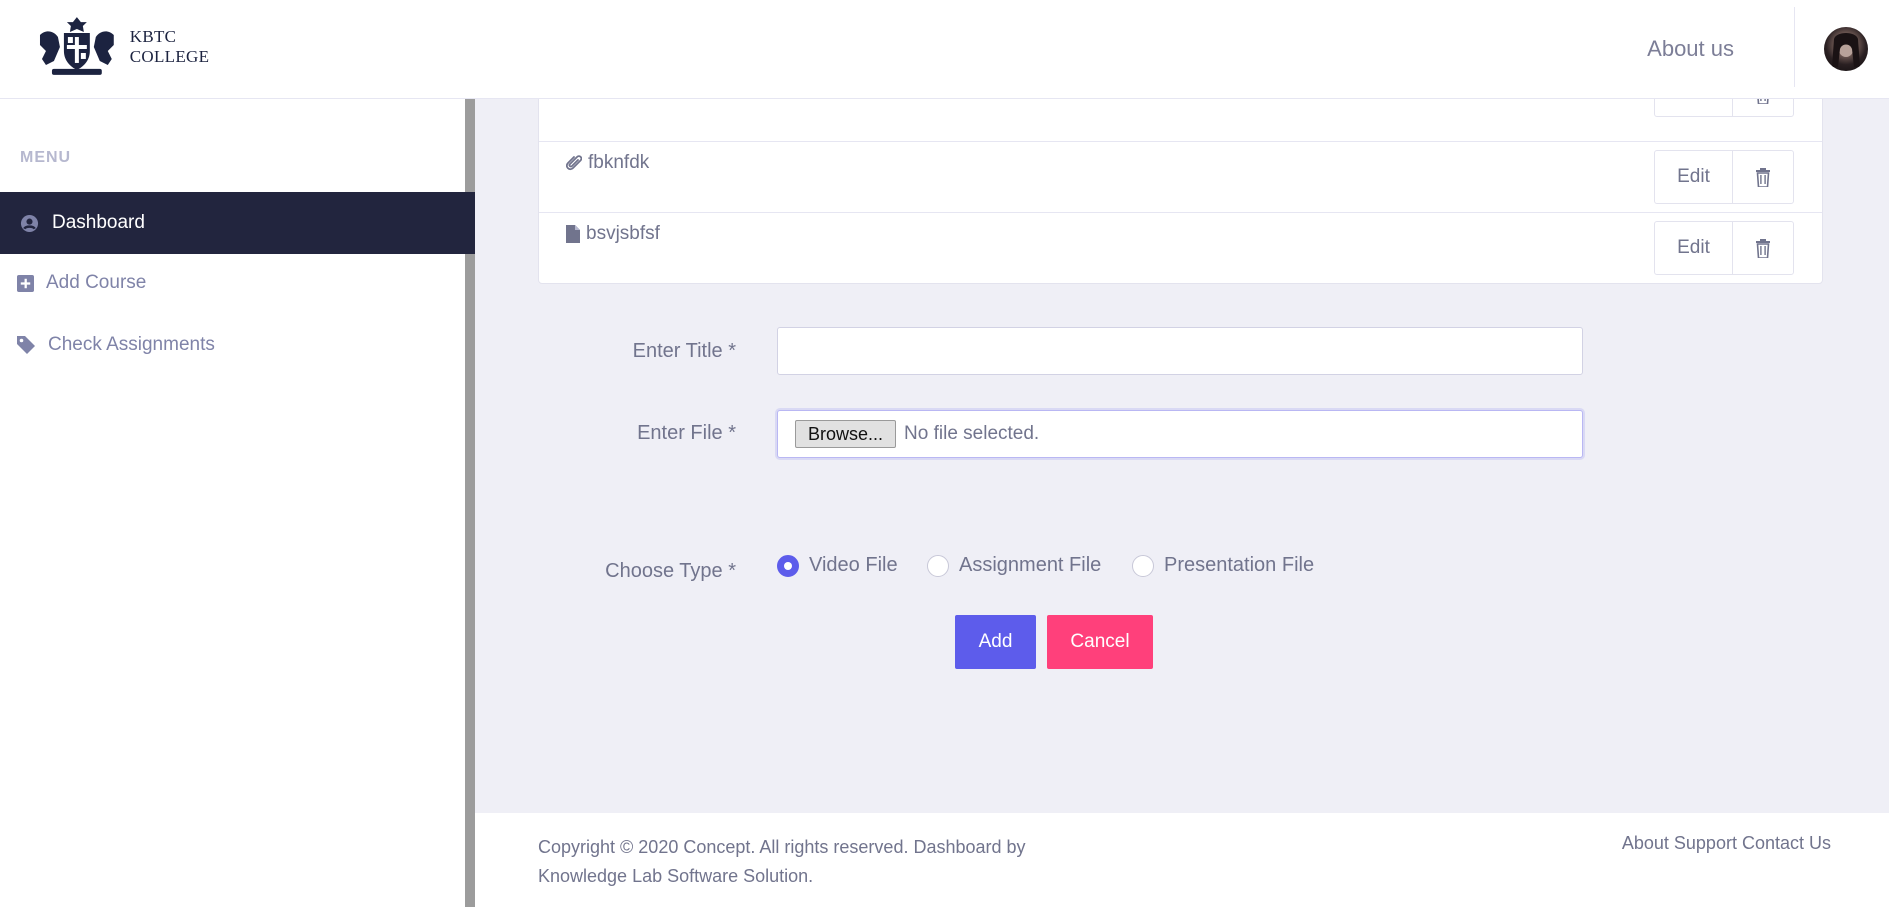 The height and width of the screenshot is (907, 1889). What do you see at coordinates (1705, 843) in the screenshot?
I see `footer-link-support: Support` at bounding box center [1705, 843].